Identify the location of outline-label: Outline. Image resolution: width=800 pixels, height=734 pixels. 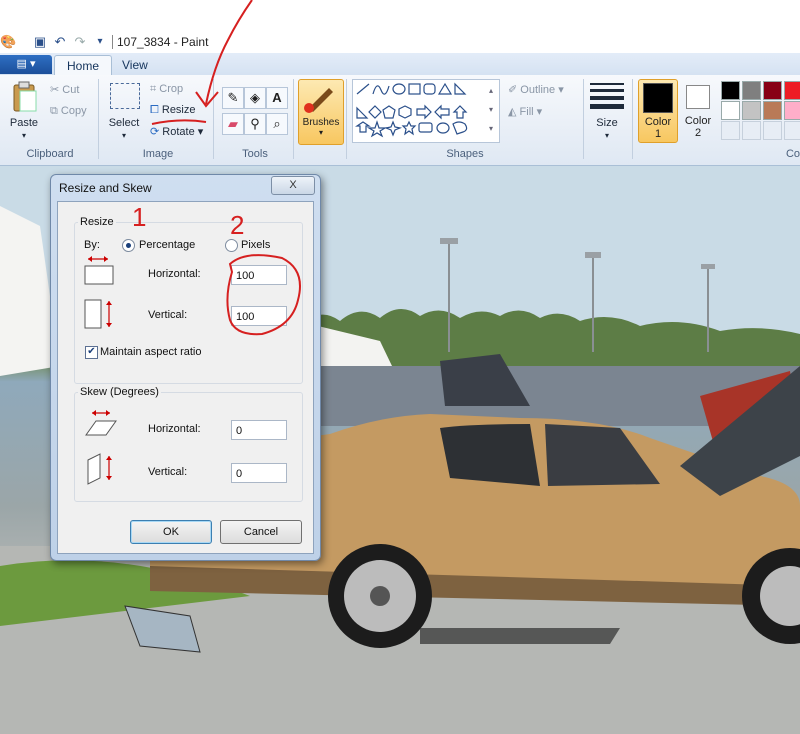
(538, 90).